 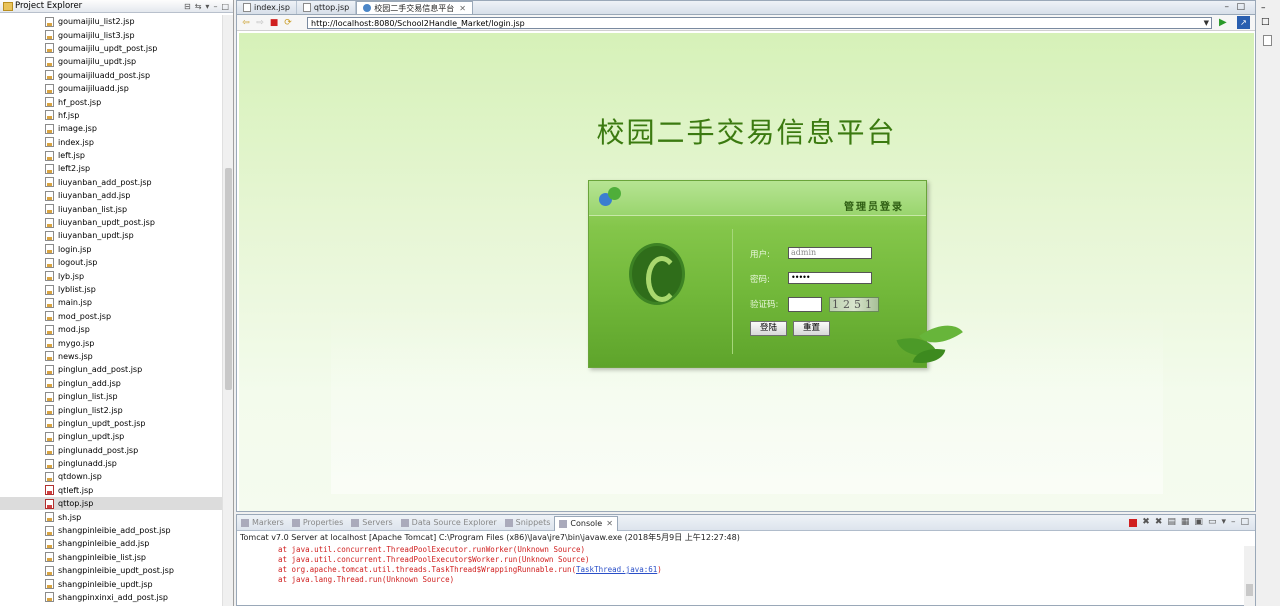 I want to click on pin-icon: ▣, so click(x=1198, y=522).